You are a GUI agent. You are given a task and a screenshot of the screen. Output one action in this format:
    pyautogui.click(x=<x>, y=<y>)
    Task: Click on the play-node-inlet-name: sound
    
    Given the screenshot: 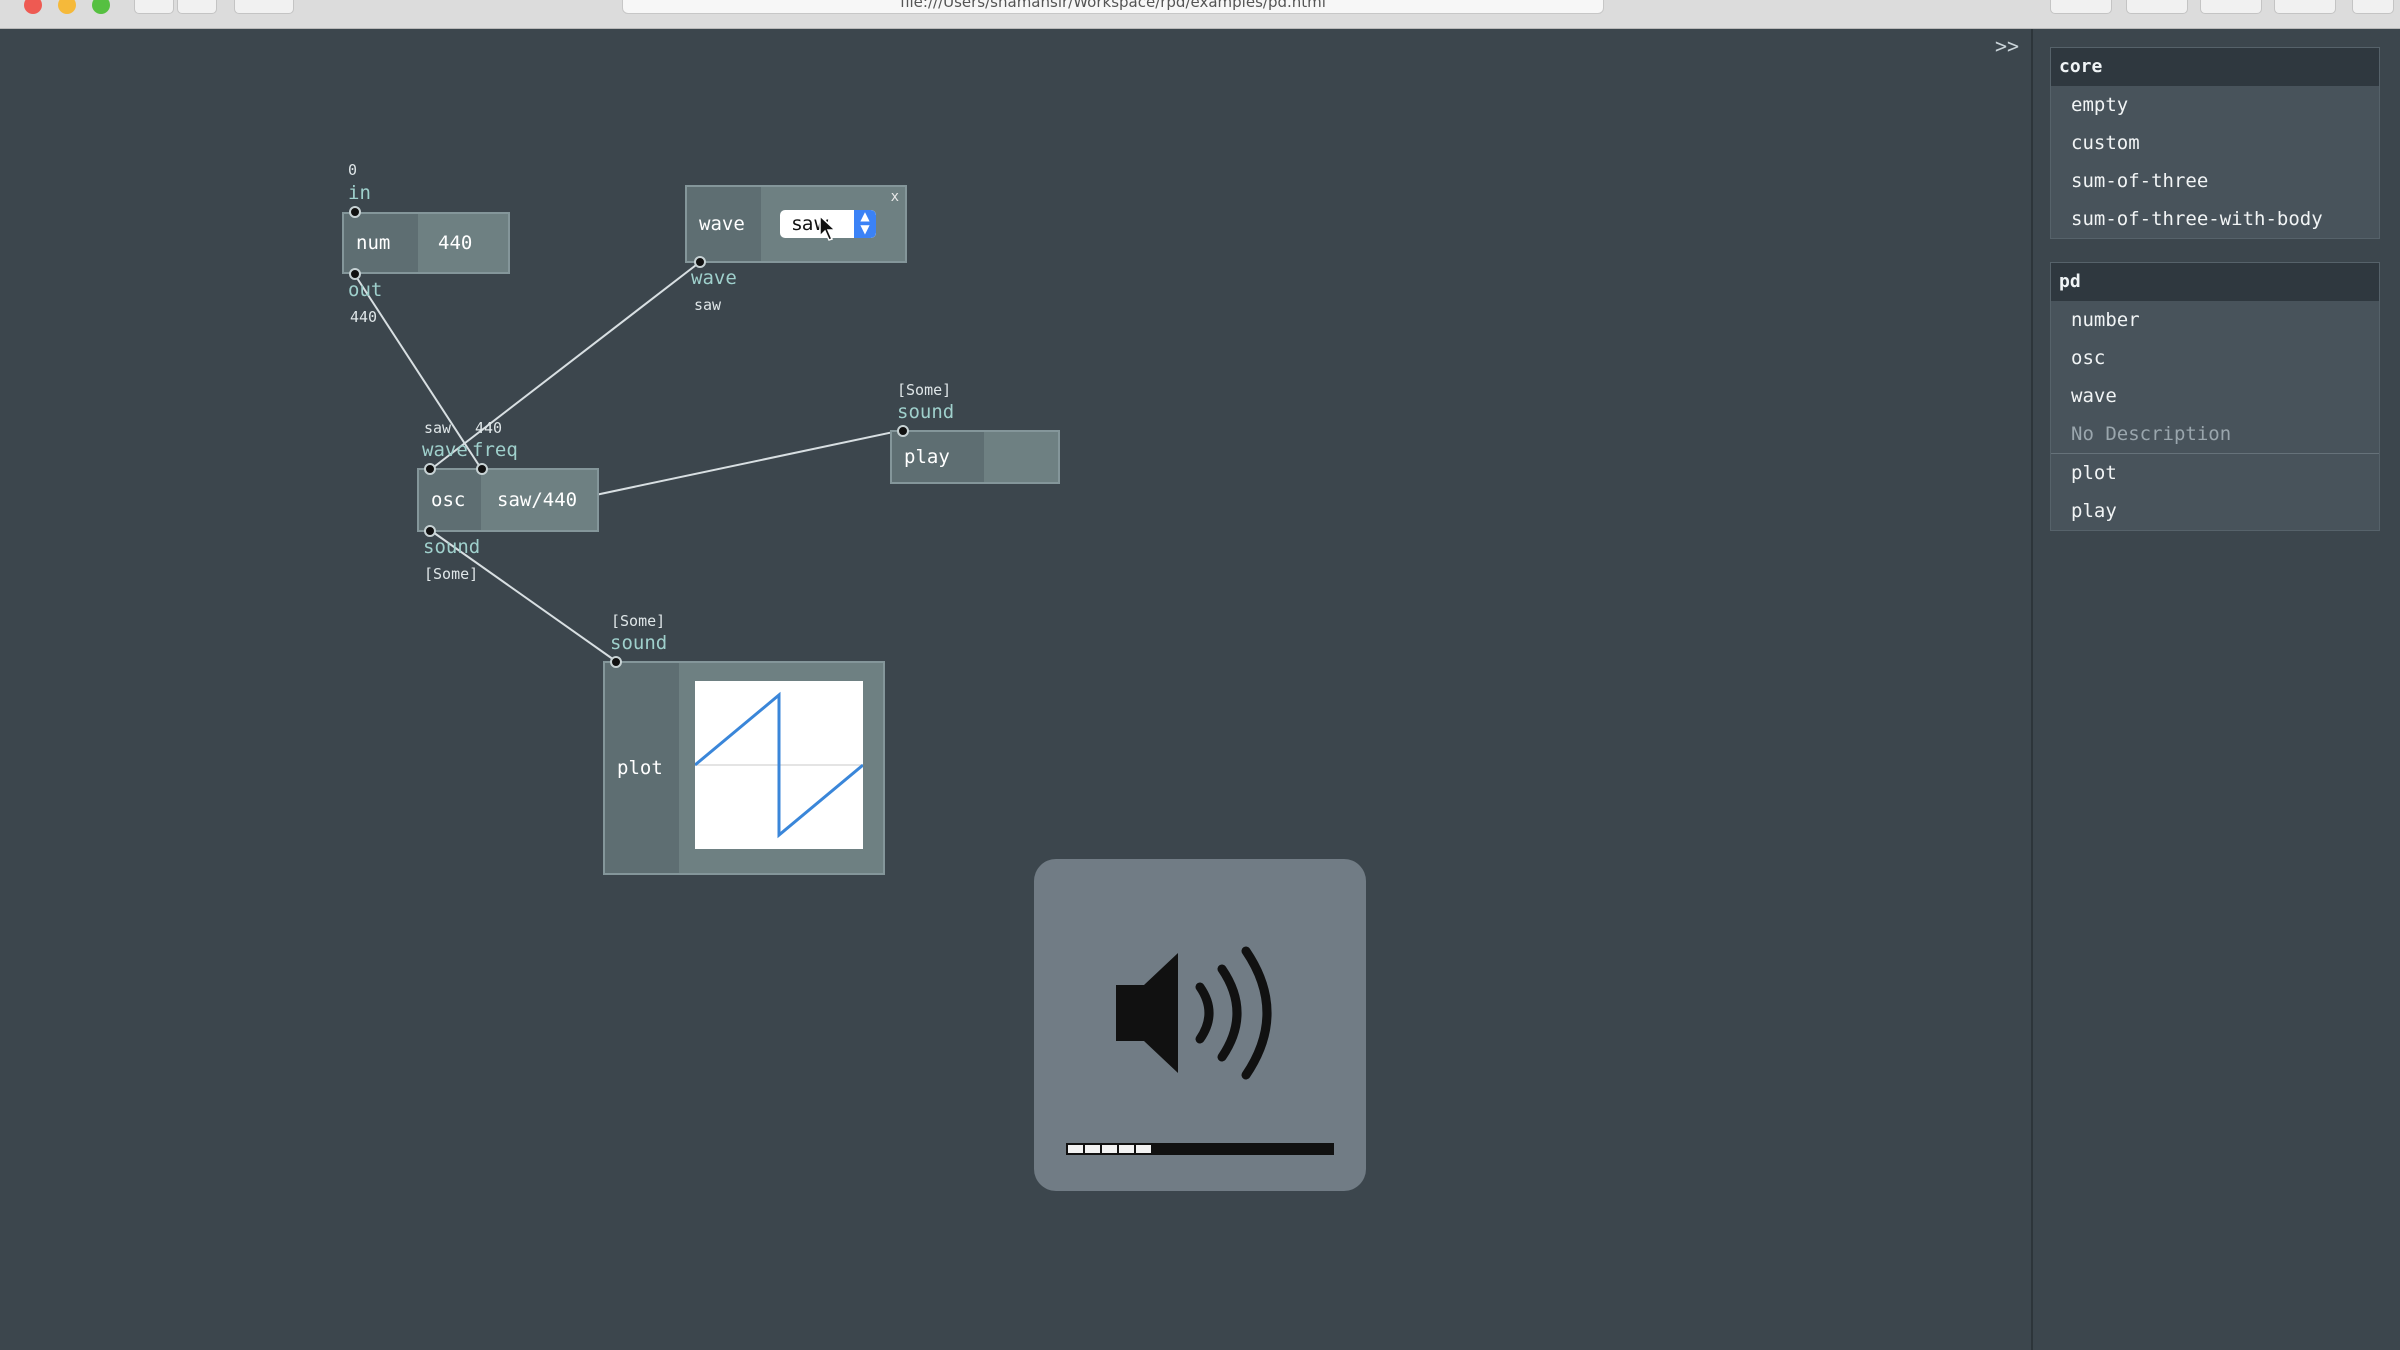 What is the action you would take?
    pyautogui.click(x=926, y=412)
    